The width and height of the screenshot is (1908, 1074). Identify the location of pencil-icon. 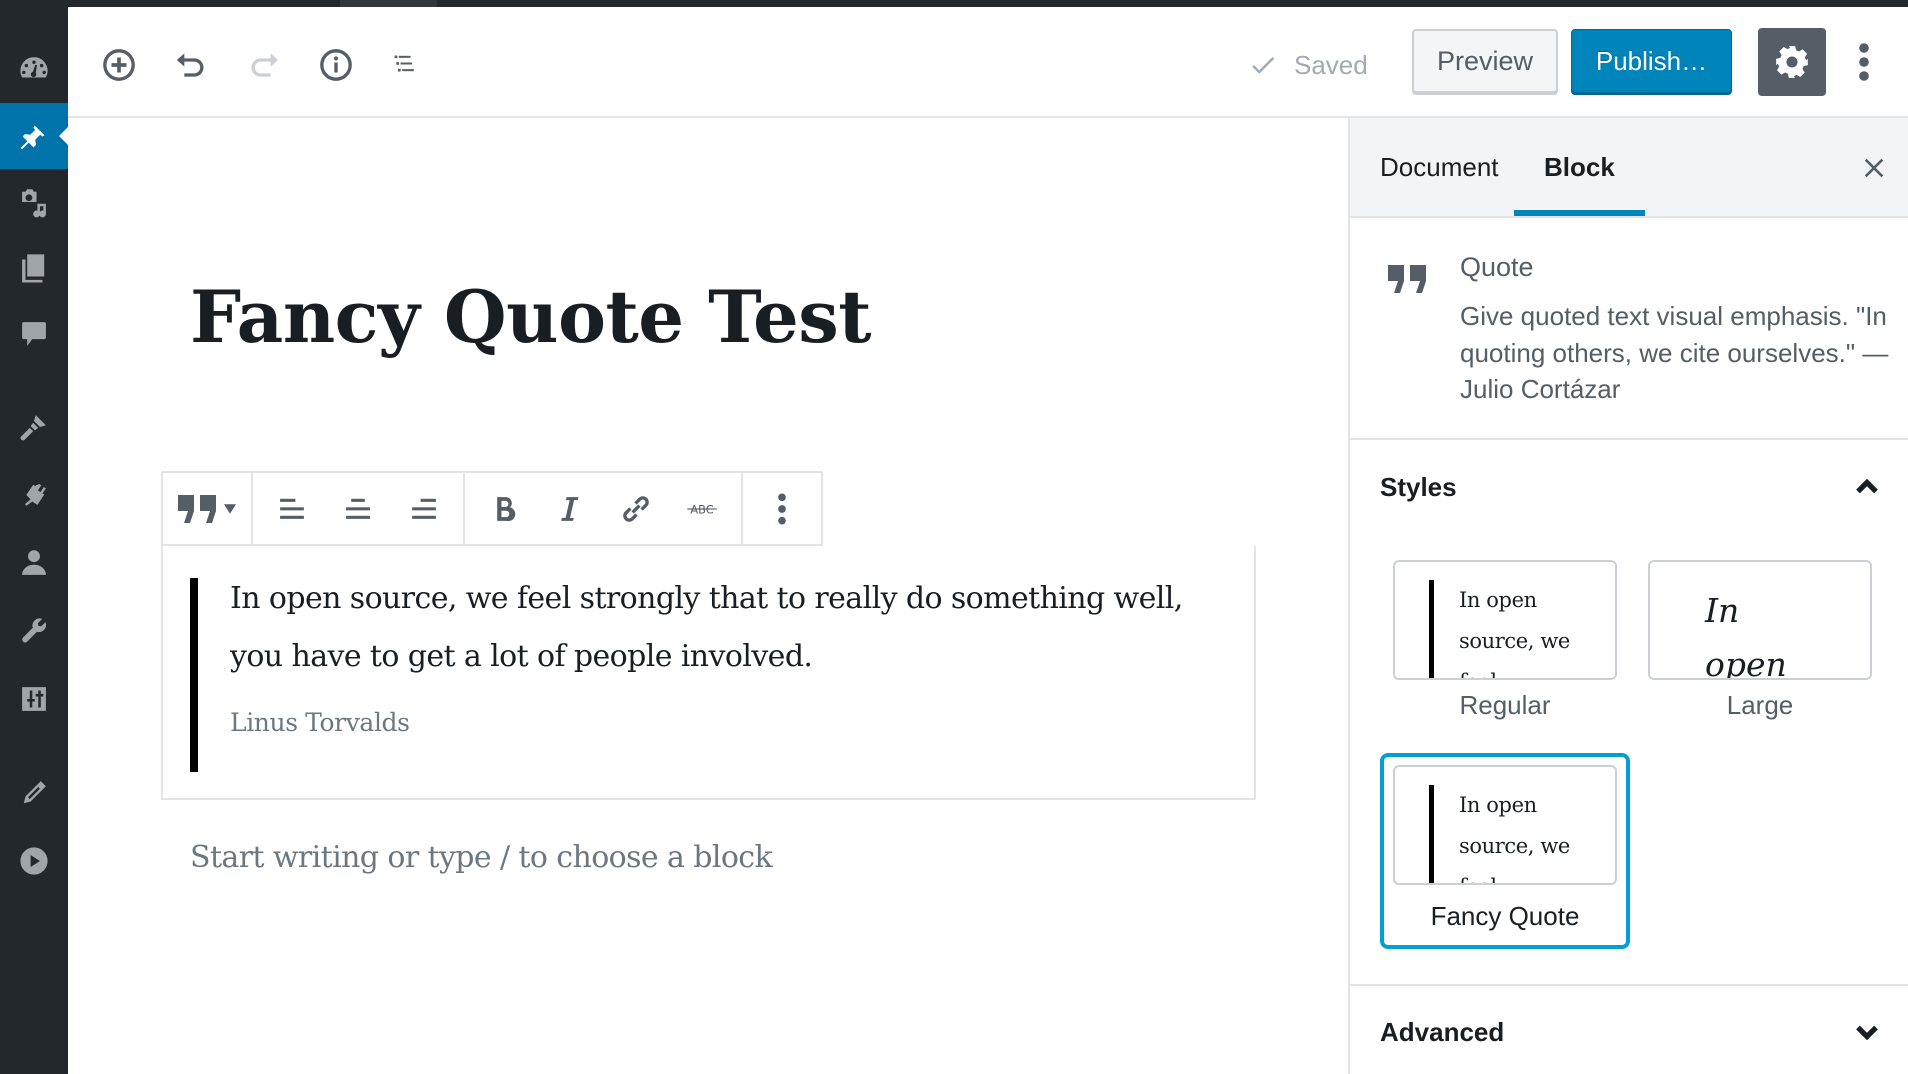
(34, 792).